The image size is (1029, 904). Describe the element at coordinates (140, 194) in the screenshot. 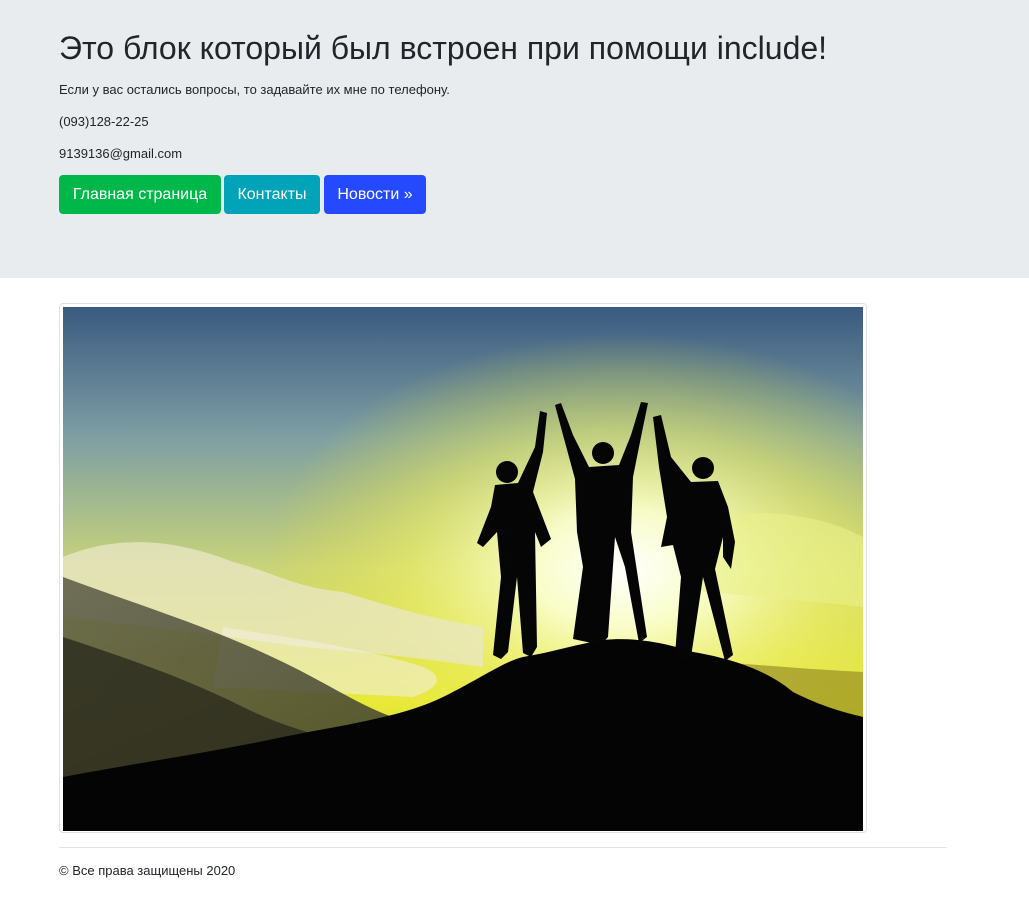

I see `home-button: Главная страница` at that location.